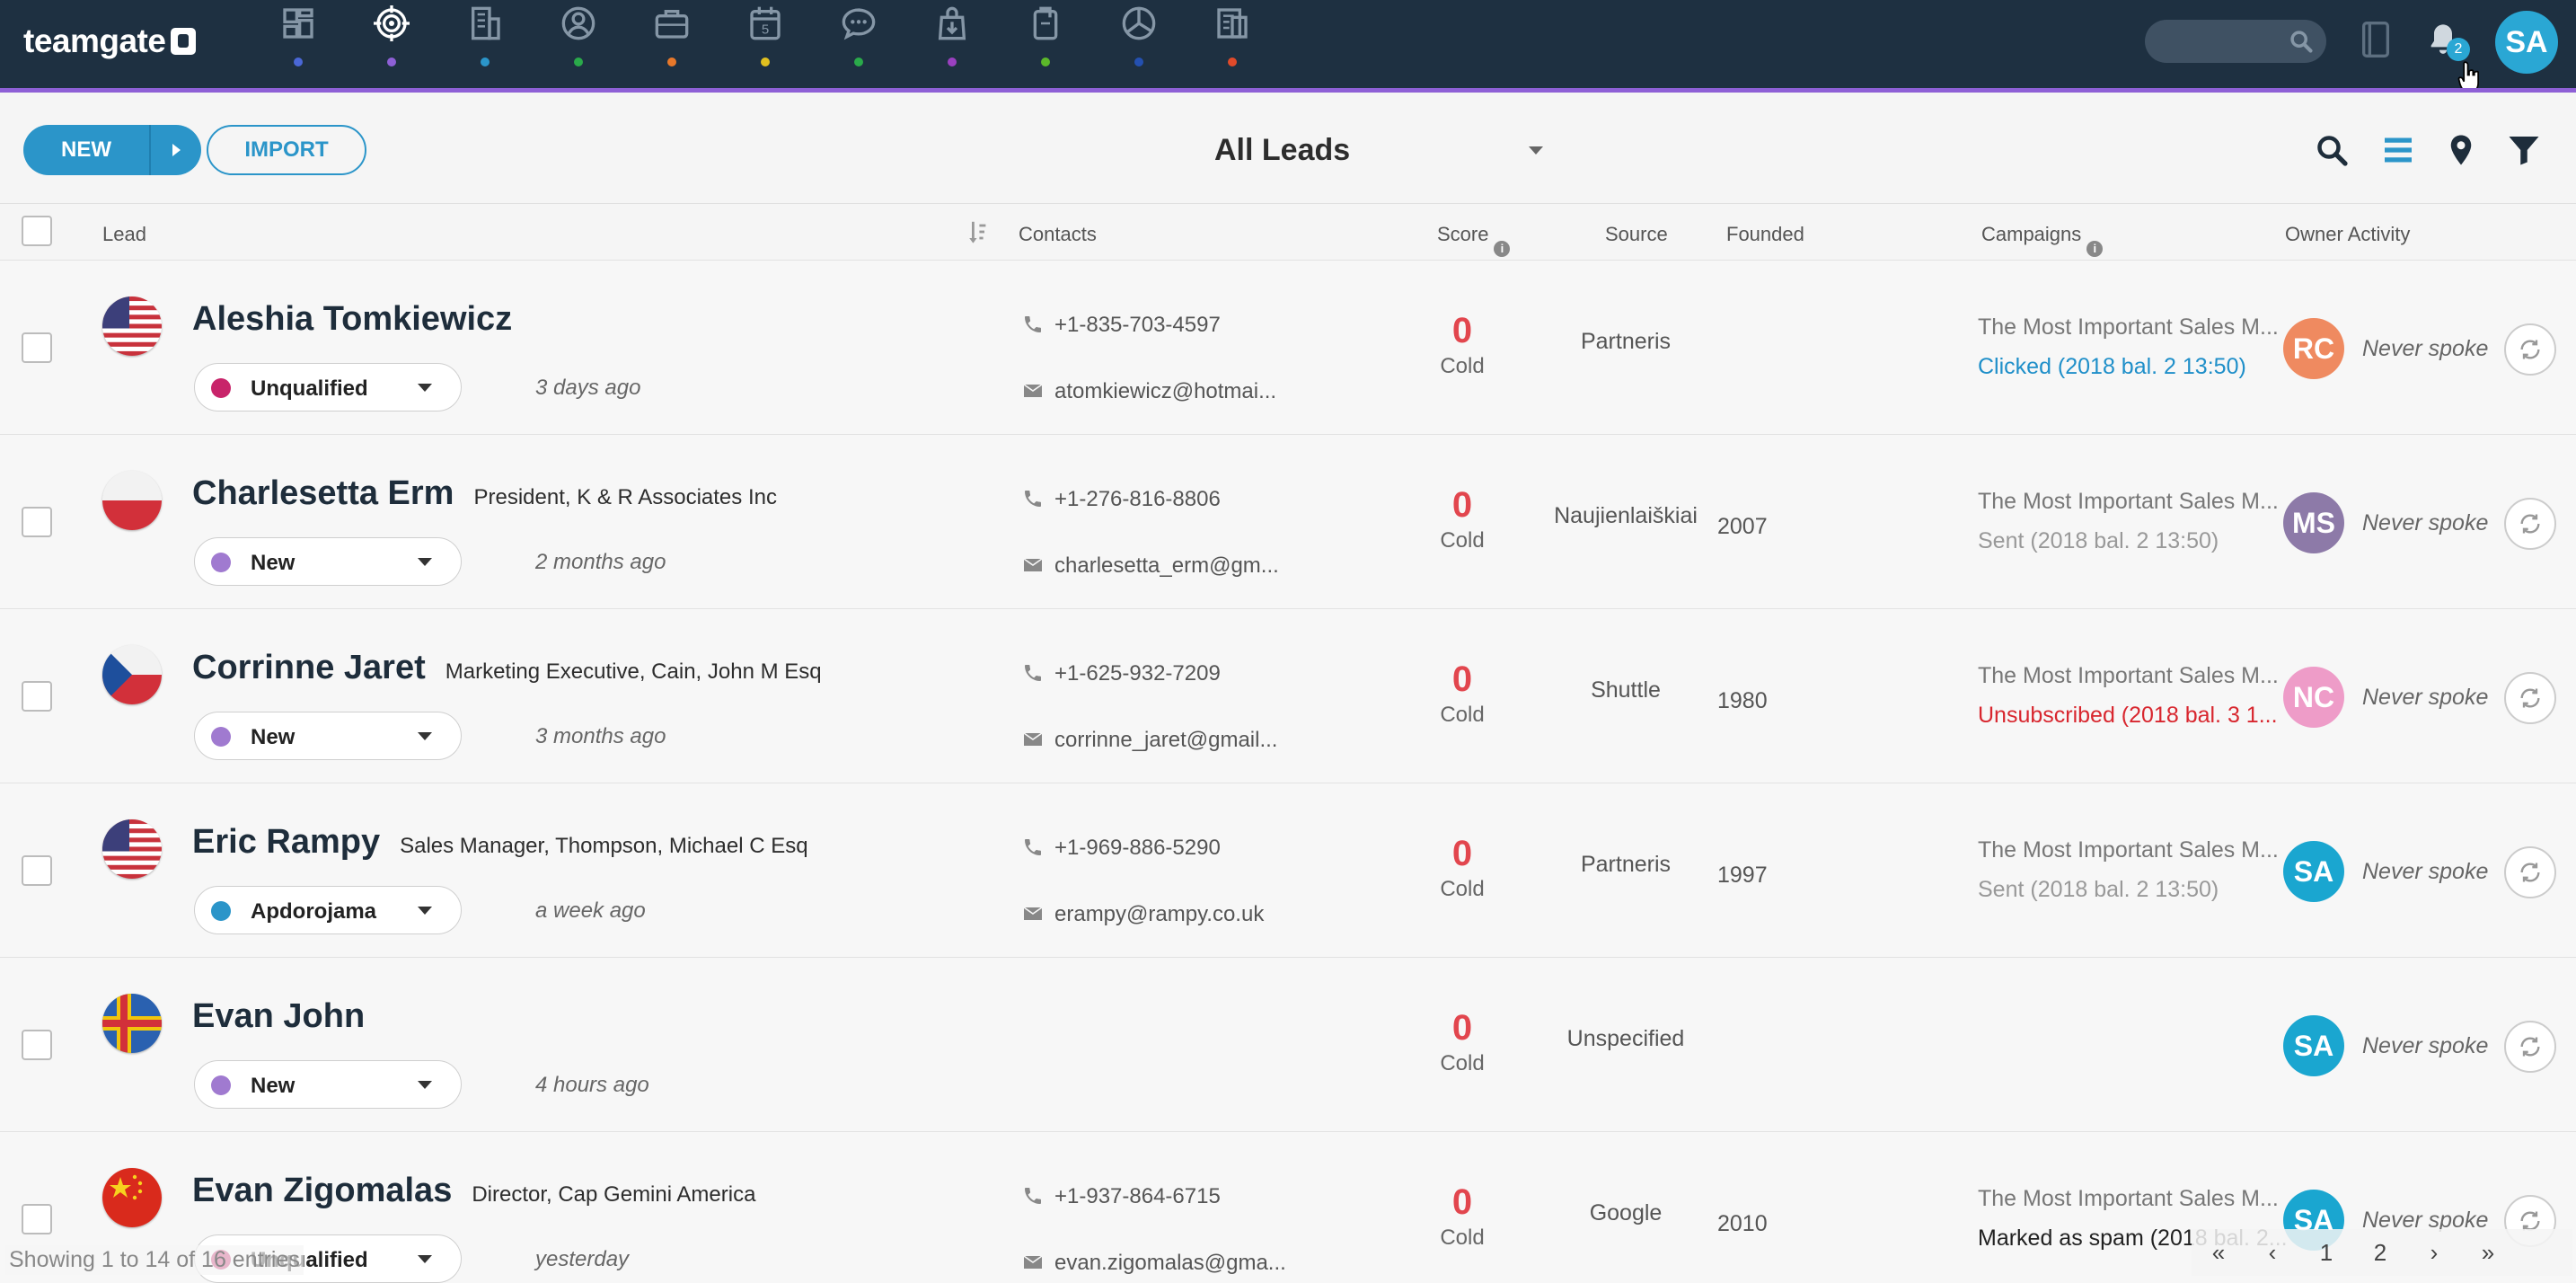 This screenshot has height=1283, width=2576. I want to click on prev-page-button: ‹, so click(2272, 1253).